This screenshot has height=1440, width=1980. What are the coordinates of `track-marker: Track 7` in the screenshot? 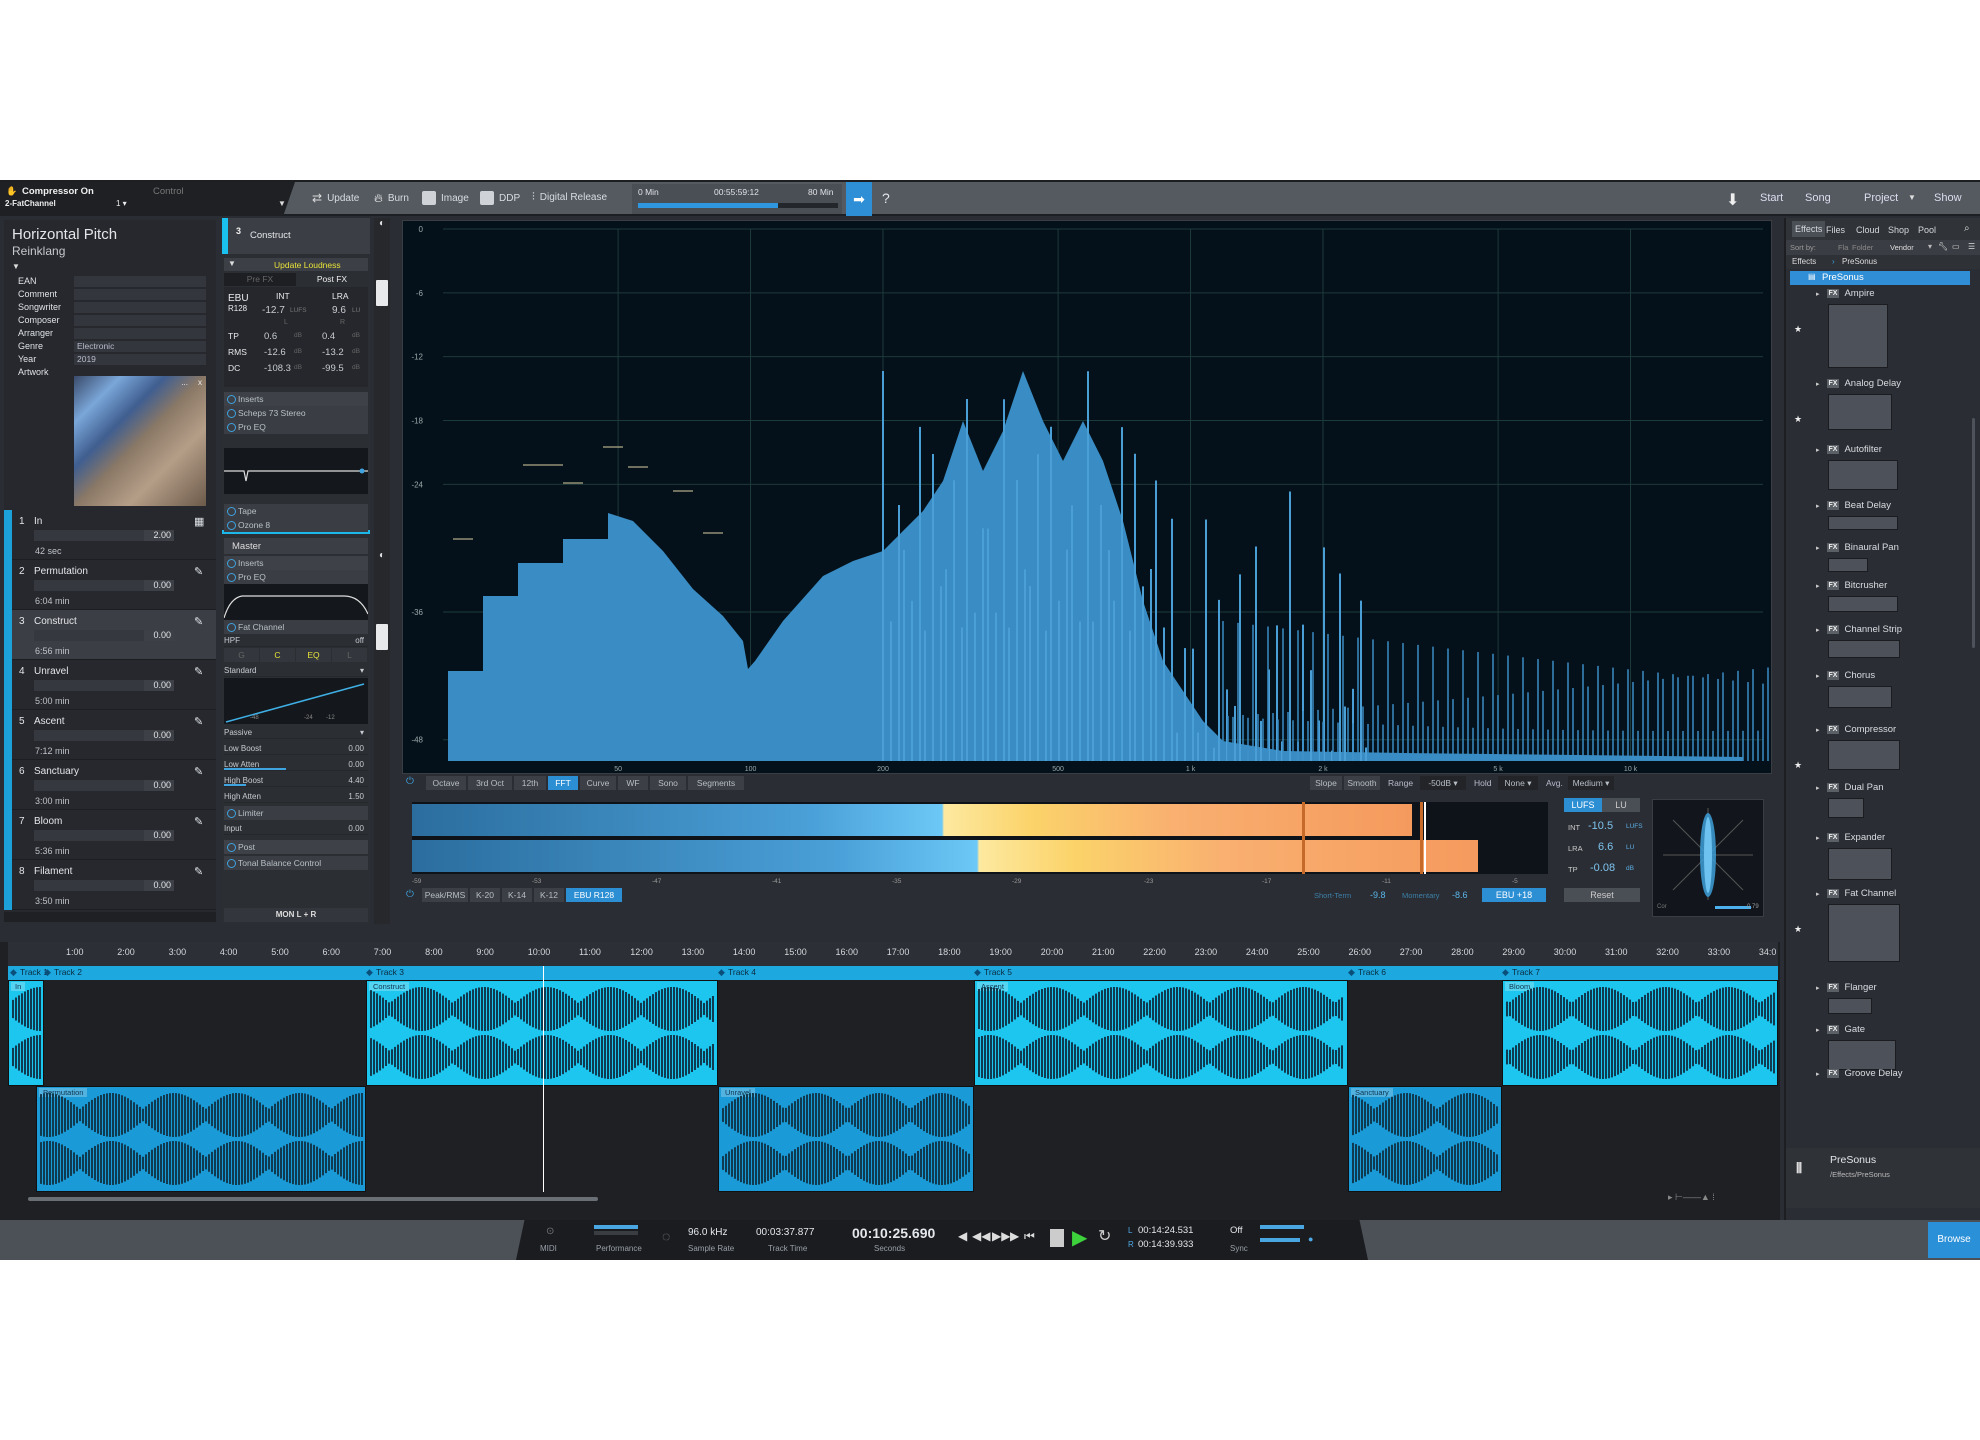 It's located at (1526, 972).